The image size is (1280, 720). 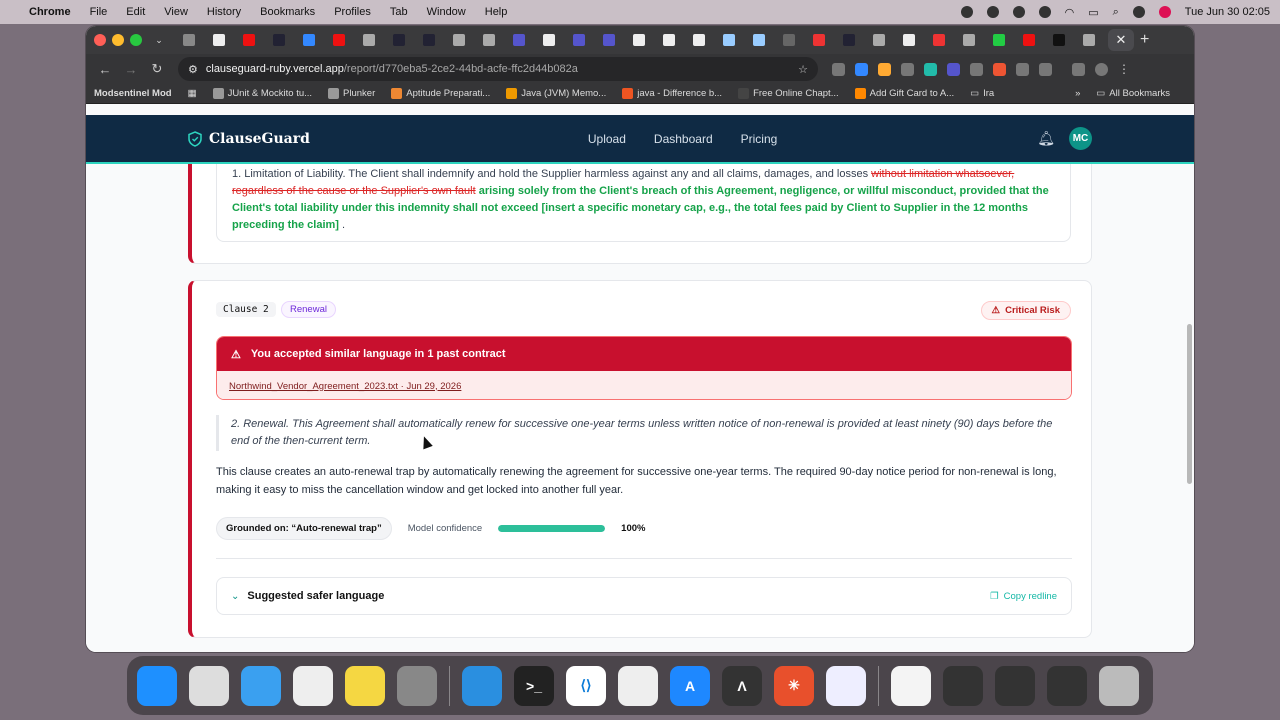 I want to click on bookmark-item: Modsentinel Mod, so click(x=133, y=93).